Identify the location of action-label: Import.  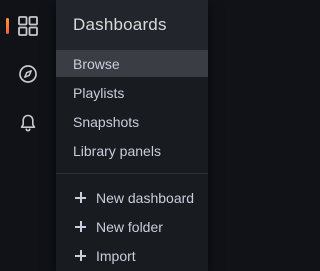
(116, 255).